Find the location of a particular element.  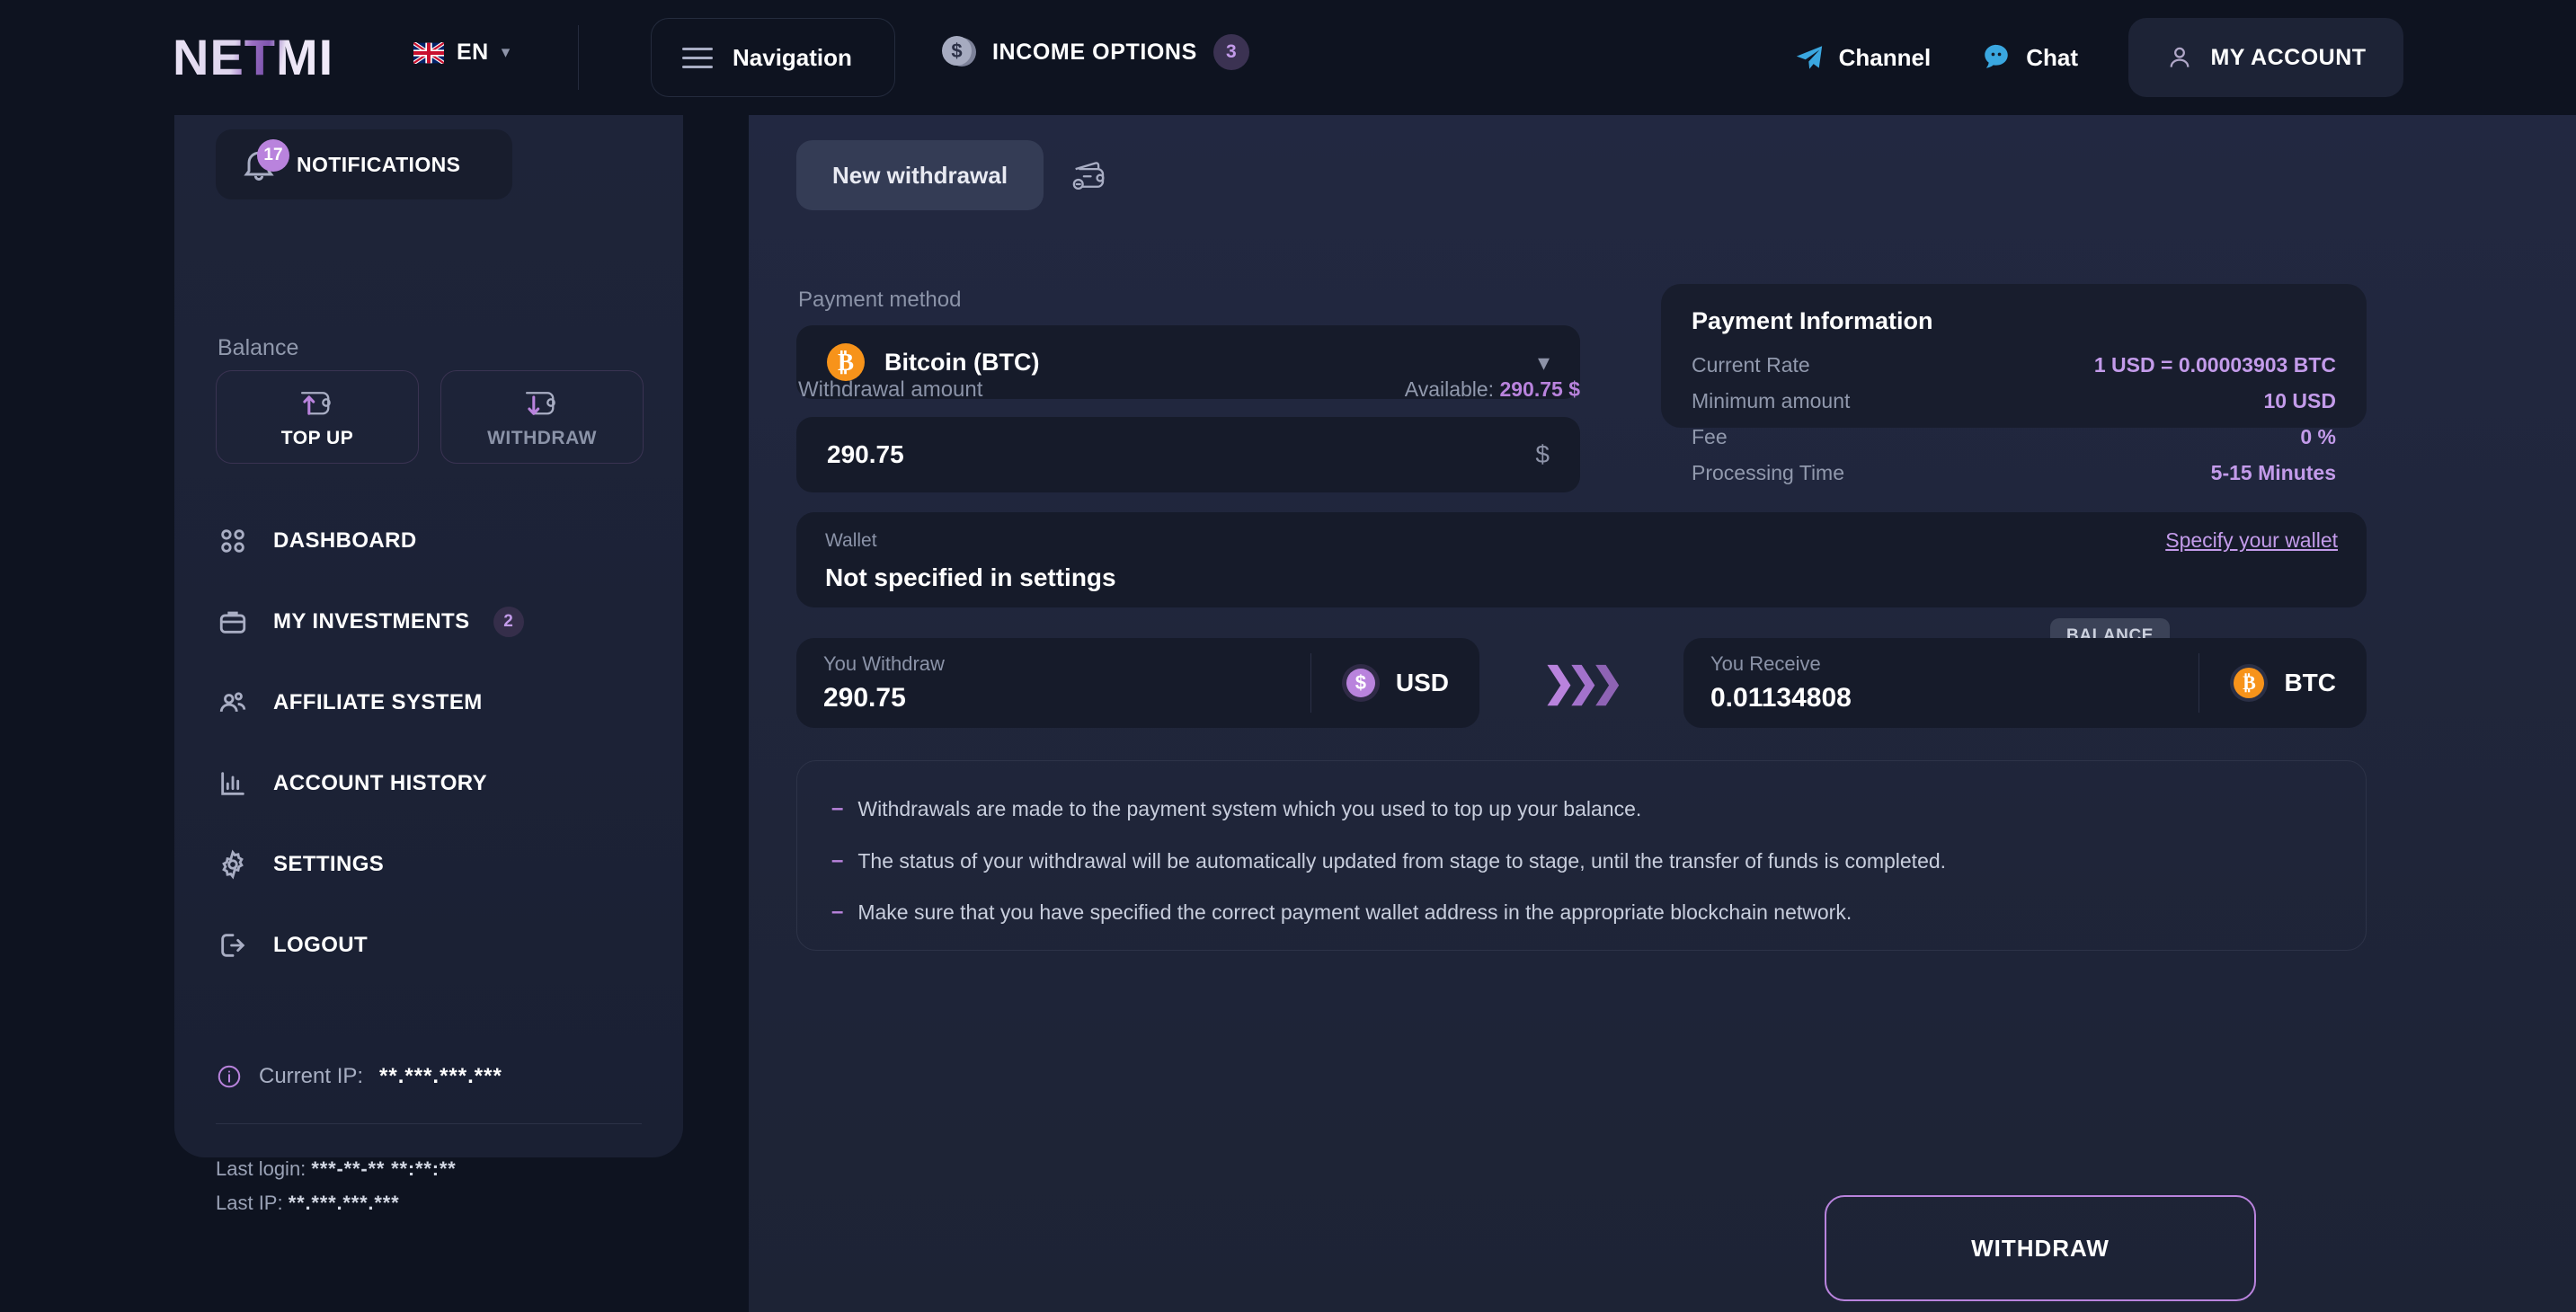

payment-info-key: Fee is located at coordinates (1710, 436).